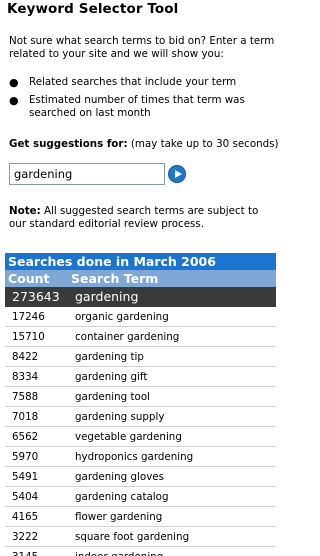 The height and width of the screenshot is (556, 320). I want to click on row-term: vegetable gardening, so click(128, 437).